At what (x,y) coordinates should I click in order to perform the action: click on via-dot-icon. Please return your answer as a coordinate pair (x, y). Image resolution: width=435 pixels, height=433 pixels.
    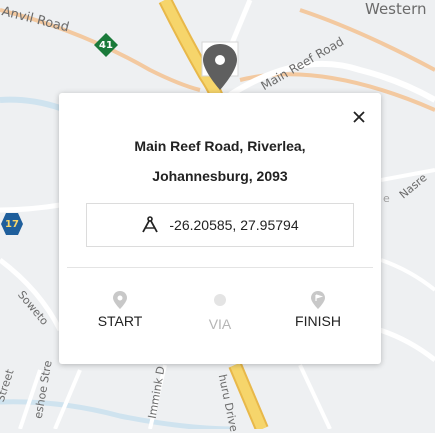
    Looking at the image, I should click on (220, 300).